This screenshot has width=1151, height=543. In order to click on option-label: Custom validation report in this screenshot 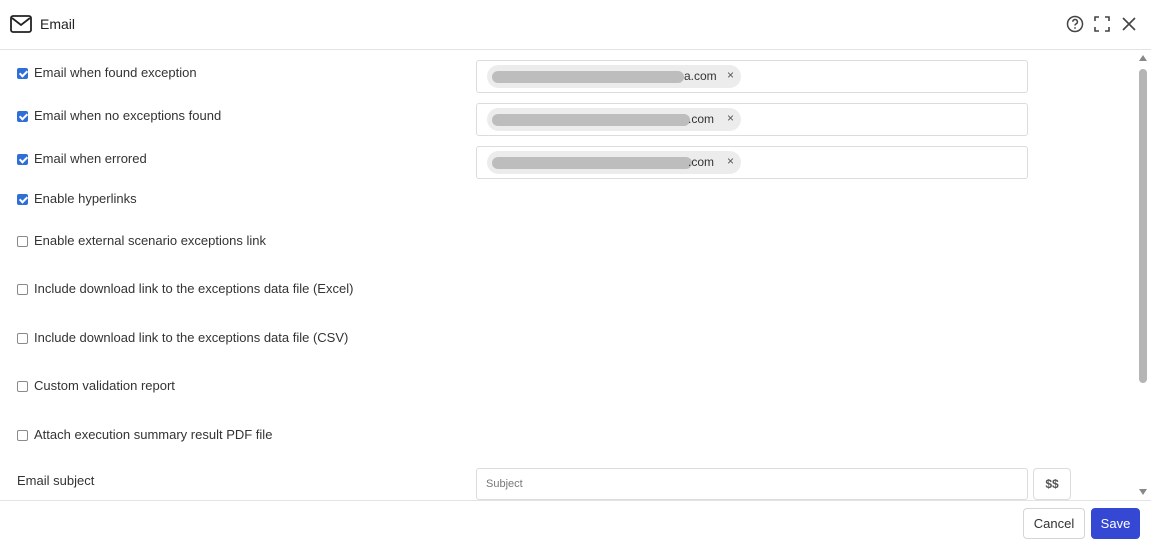, I will do `click(104, 385)`.